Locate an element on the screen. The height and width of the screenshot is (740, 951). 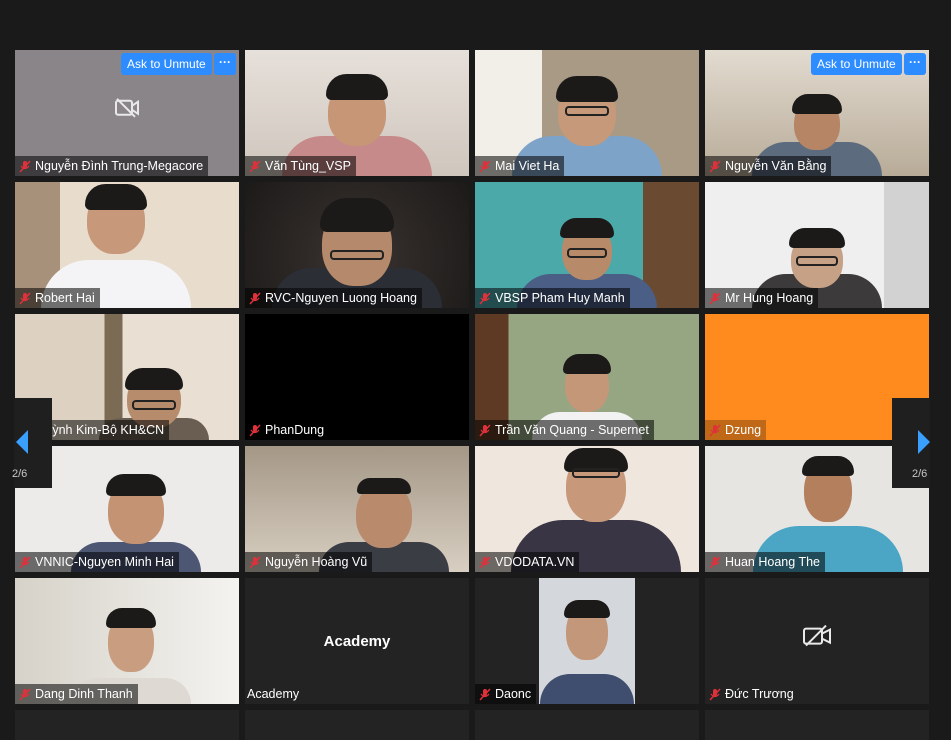
participant-tile: Academy Academy is located at coordinates (357, 641).